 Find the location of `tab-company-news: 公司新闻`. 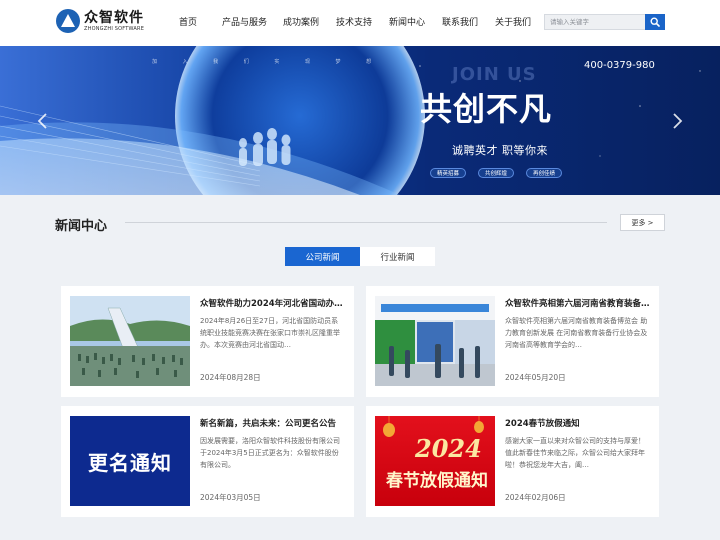

tab-company-news: 公司新闻 is located at coordinates (322, 256).